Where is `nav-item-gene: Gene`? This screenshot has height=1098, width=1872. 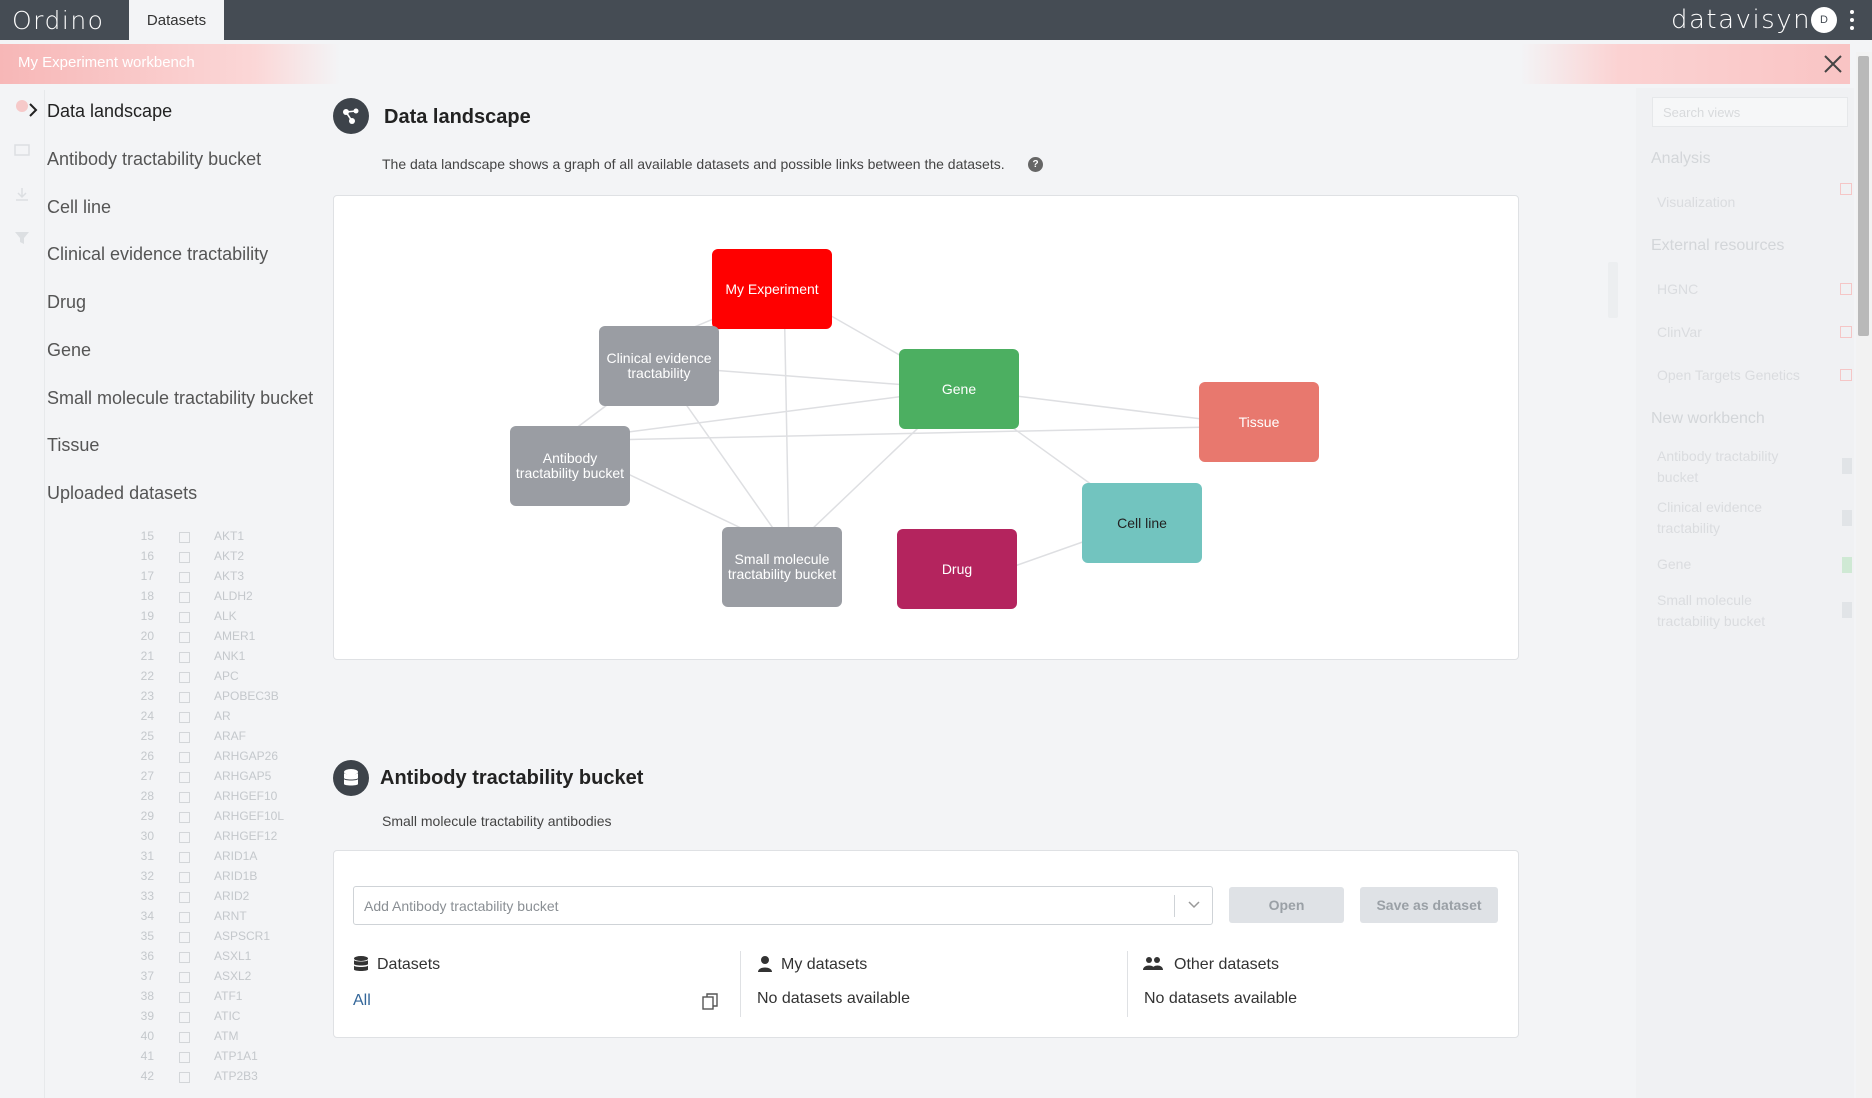
nav-item-gene: Gene is located at coordinates (69, 350).